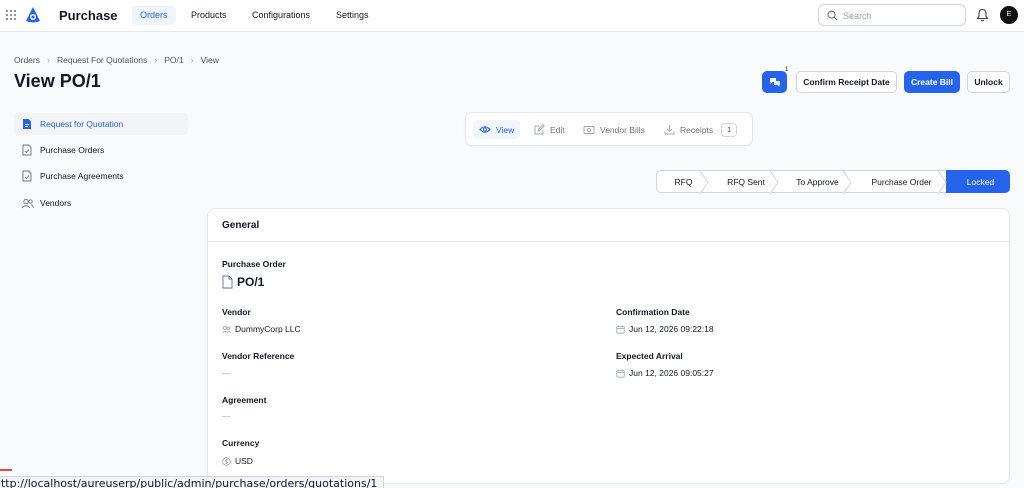 The image size is (1024, 488). What do you see at coordinates (56, 203) in the screenshot?
I see `sidebar-item-label: Vendors` at bounding box center [56, 203].